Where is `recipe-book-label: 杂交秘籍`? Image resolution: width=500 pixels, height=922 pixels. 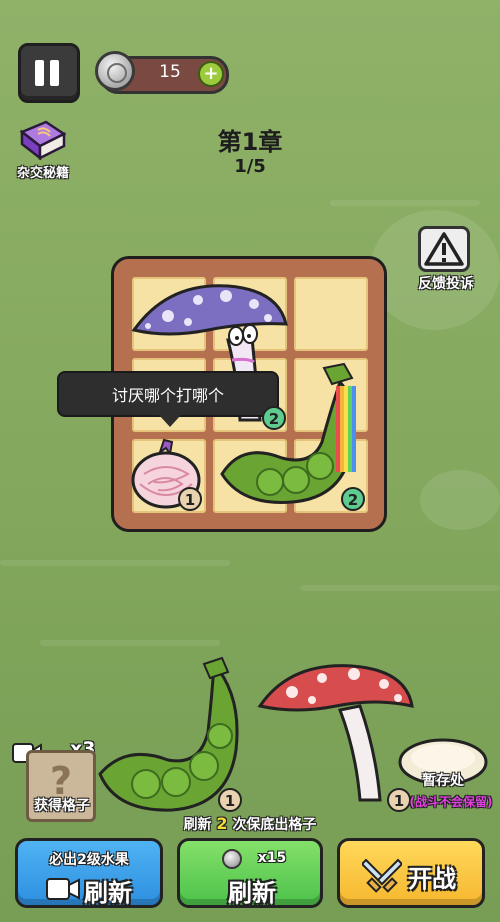 recipe-book-label: 杂交秘籍 is located at coordinates (42, 173).